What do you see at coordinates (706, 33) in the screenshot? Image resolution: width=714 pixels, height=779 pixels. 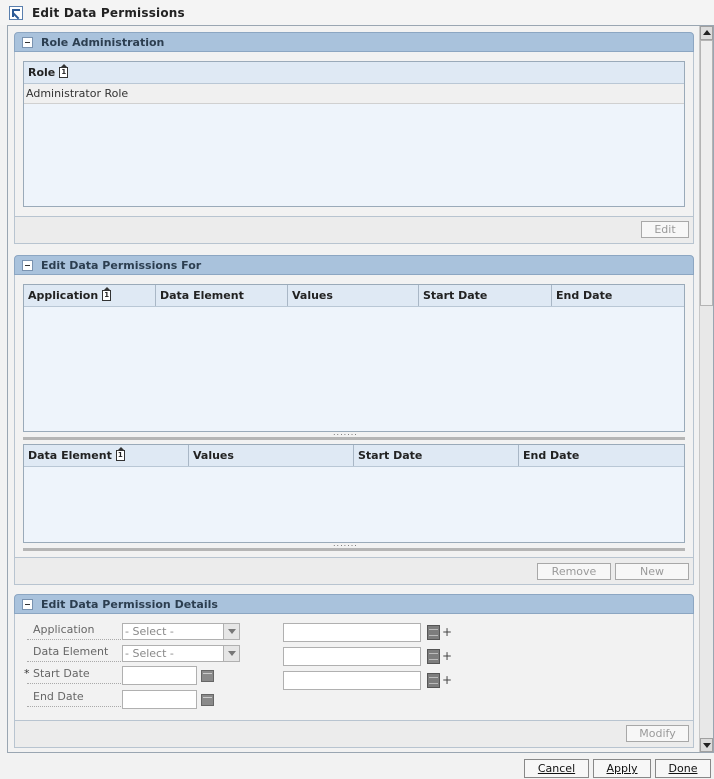 I see `scroll-up-icon` at bounding box center [706, 33].